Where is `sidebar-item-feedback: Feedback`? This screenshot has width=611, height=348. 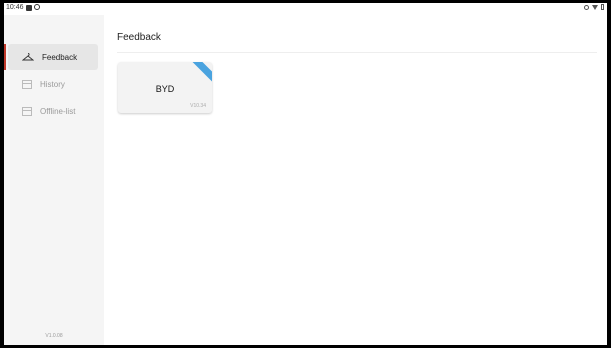
sidebar-item-feedback: Feedback is located at coordinates (51, 57).